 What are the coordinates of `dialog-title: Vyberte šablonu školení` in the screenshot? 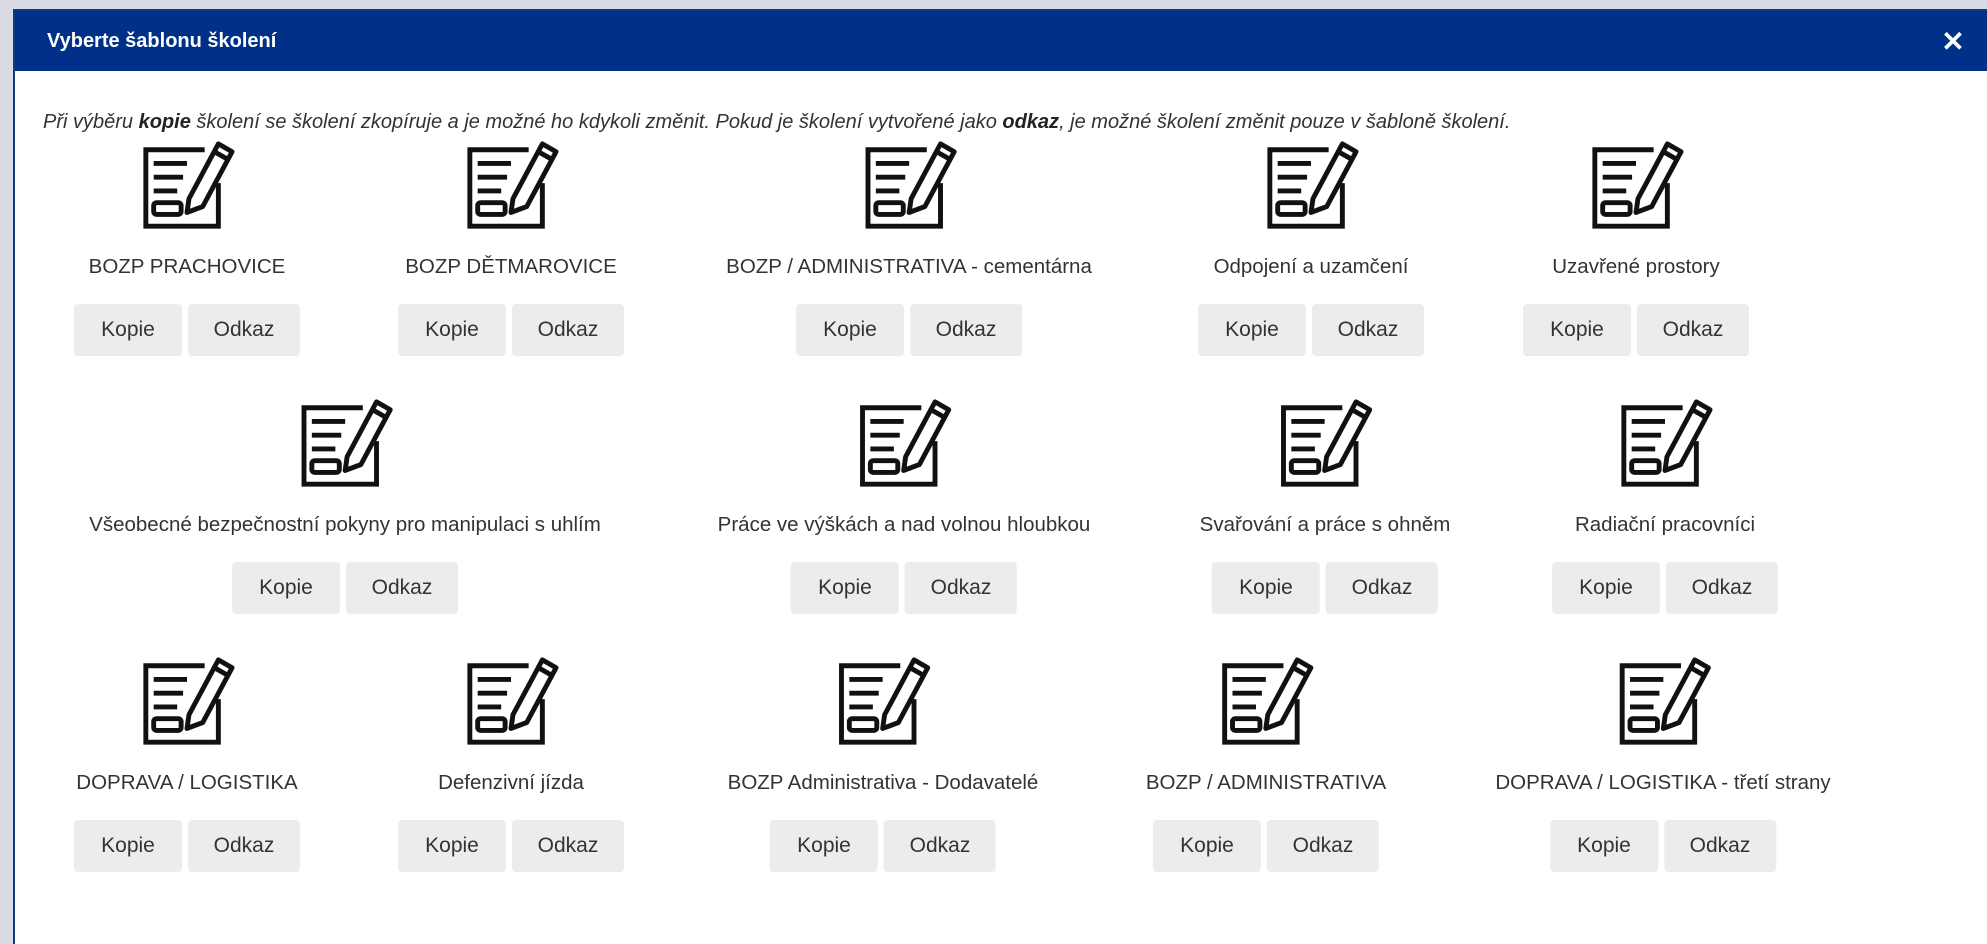 It's located at (162, 40).